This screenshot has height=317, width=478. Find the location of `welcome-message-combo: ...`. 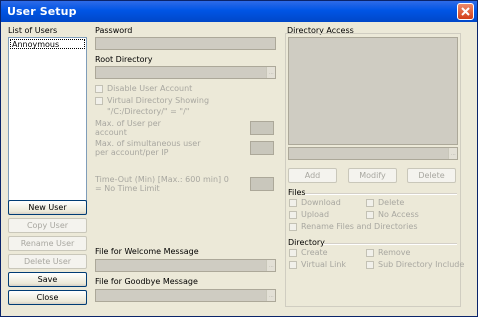

welcome-message-combo: ... is located at coordinates (185, 265).